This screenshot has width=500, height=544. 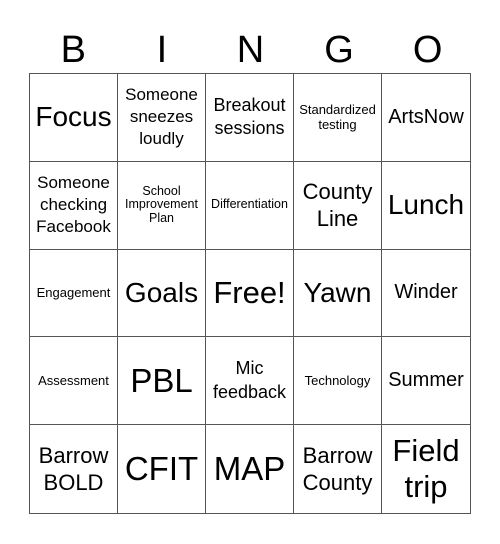 What do you see at coordinates (162, 205) in the screenshot?
I see `bingo-cell: School Improvement Plan` at bounding box center [162, 205].